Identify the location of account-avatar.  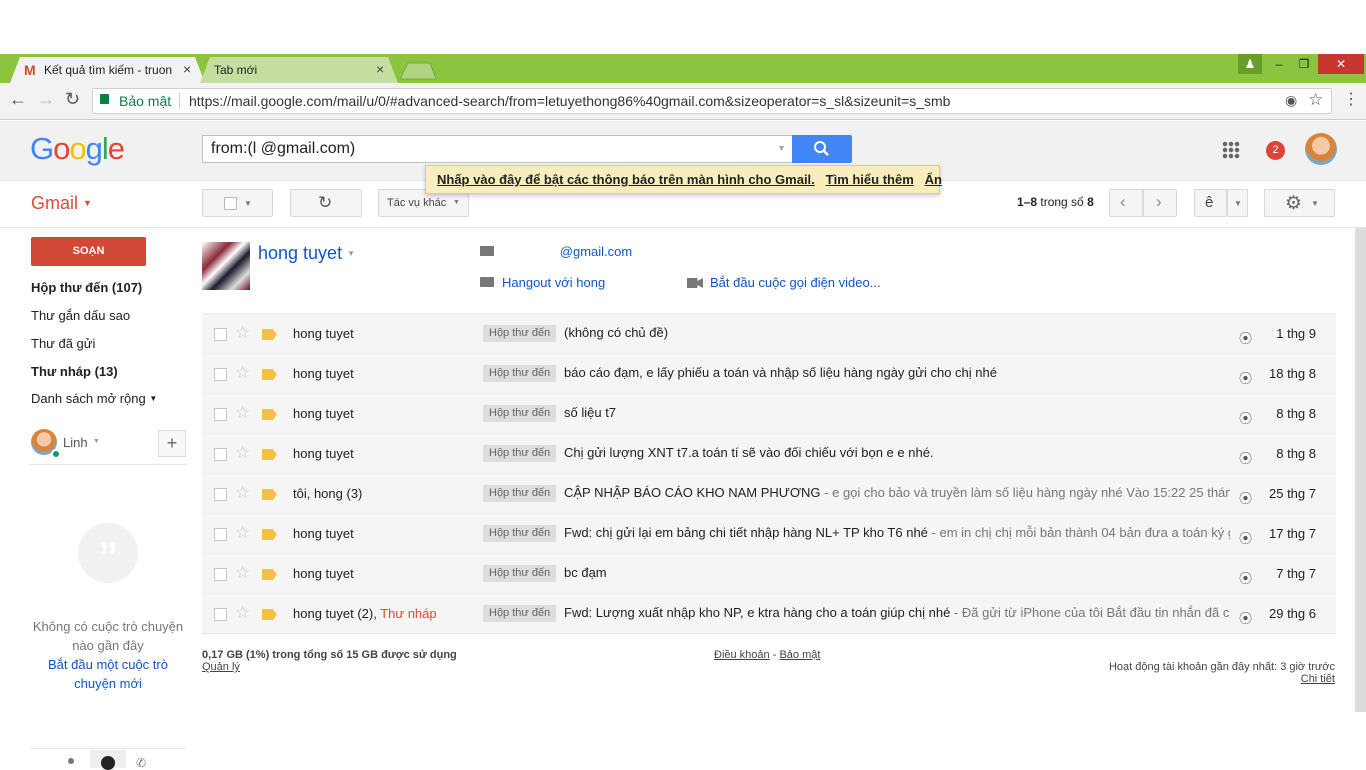
(1321, 149).